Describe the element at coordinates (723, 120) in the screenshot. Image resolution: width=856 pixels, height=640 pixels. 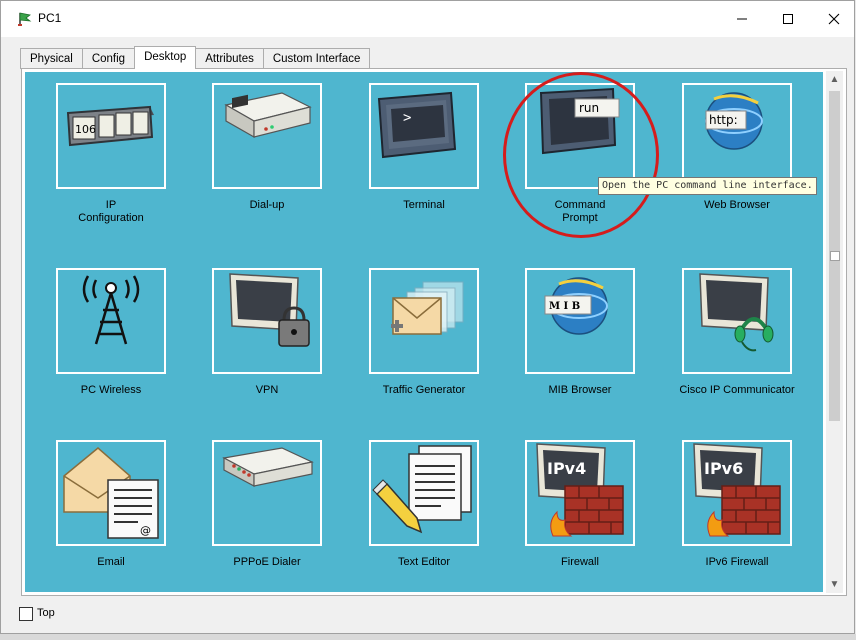
I see `svg-text: http:` at that location.